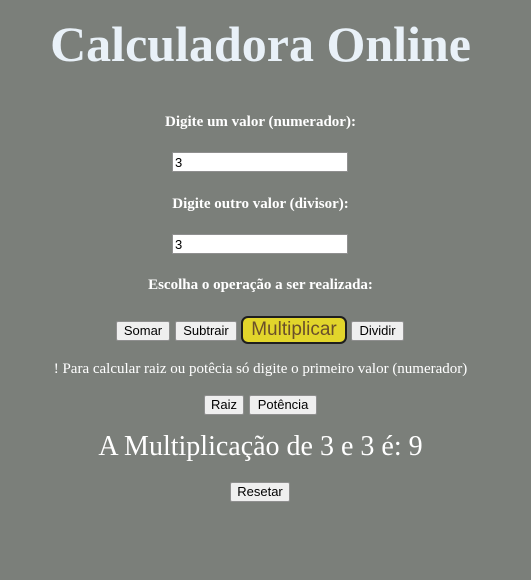 The image size is (531, 580). What do you see at coordinates (260, 162) in the screenshot?
I see `numerator-input` at bounding box center [260, 162].